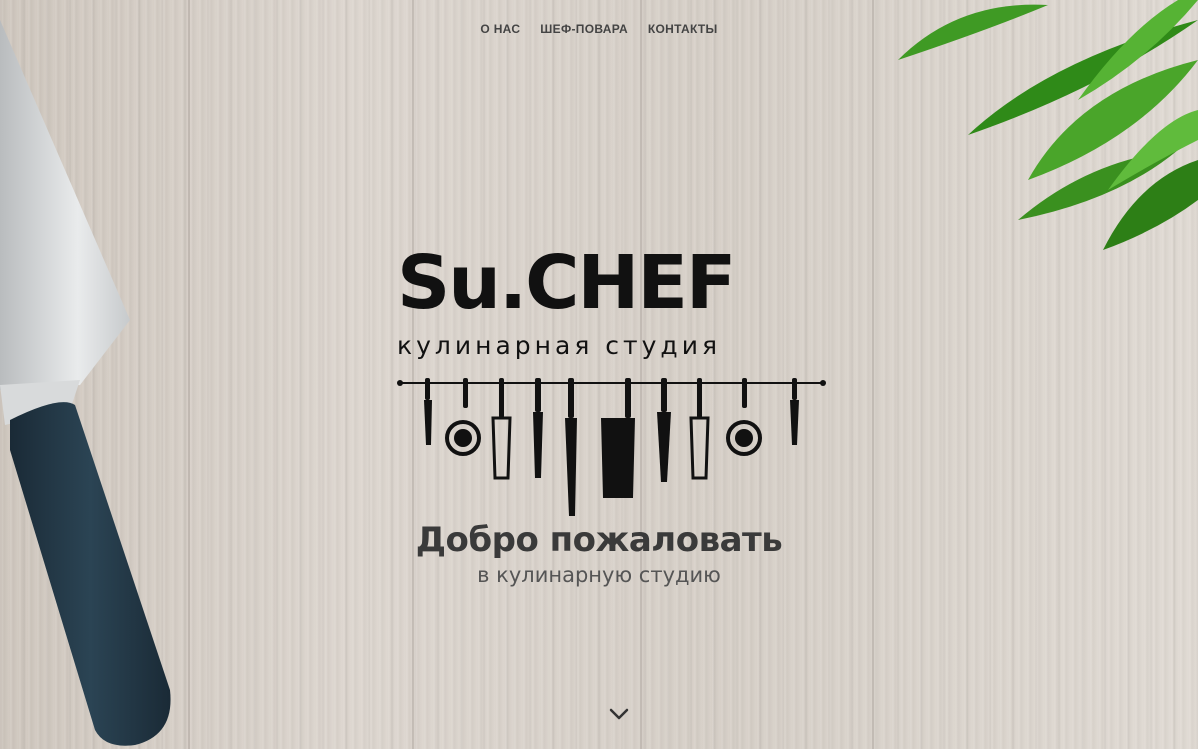 This screenshot has width=1198, height=749. I want to click on nav-item-contacts: КОНТАКТЫ, so click(683, 29).